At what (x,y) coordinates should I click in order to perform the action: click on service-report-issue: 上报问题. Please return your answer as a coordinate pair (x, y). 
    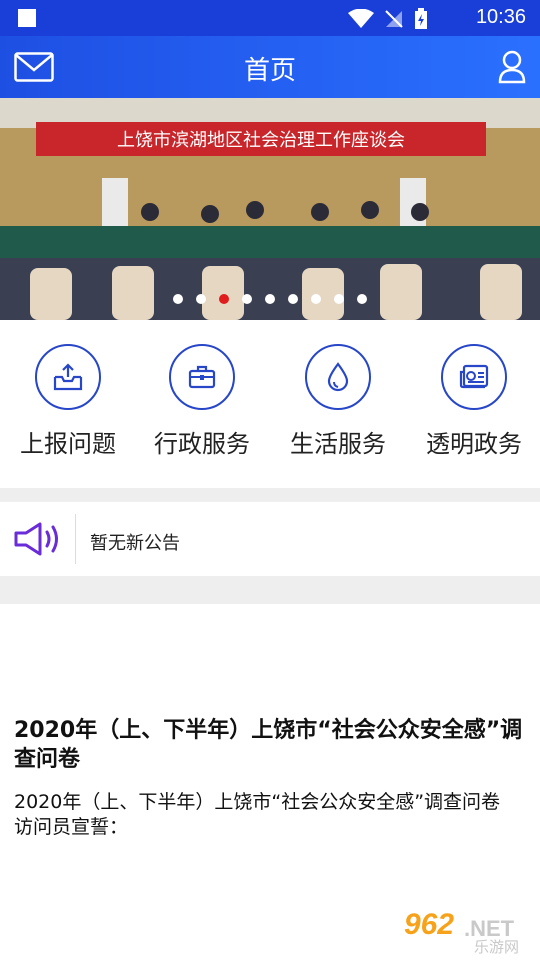
    Looking at the image, I should click on (68, 401).